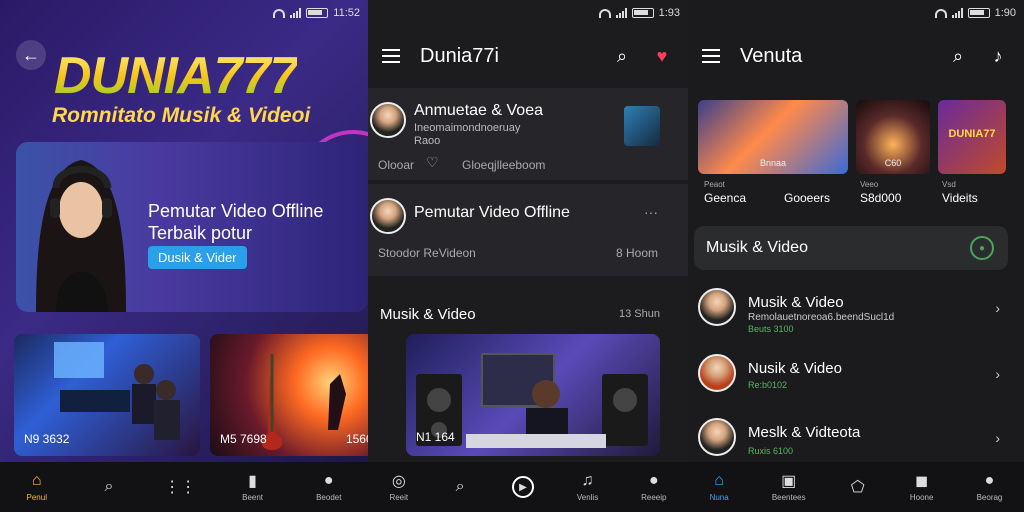 This screenshot has width=1024, height=512. Describe the element at coordinates (768, 385) in the screenshot. I see `item-meta: Re:b0102` at that location.